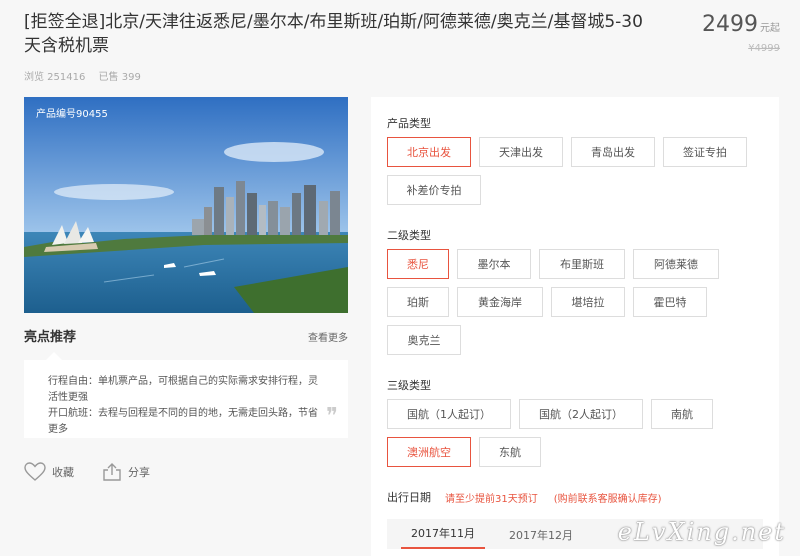 This screenshot has height=556, width=800. What do you see at coordinates (541, 538) in the screenshot?
I see `tab-month-dec: 2017年12月` at bounding box center [541, 538].